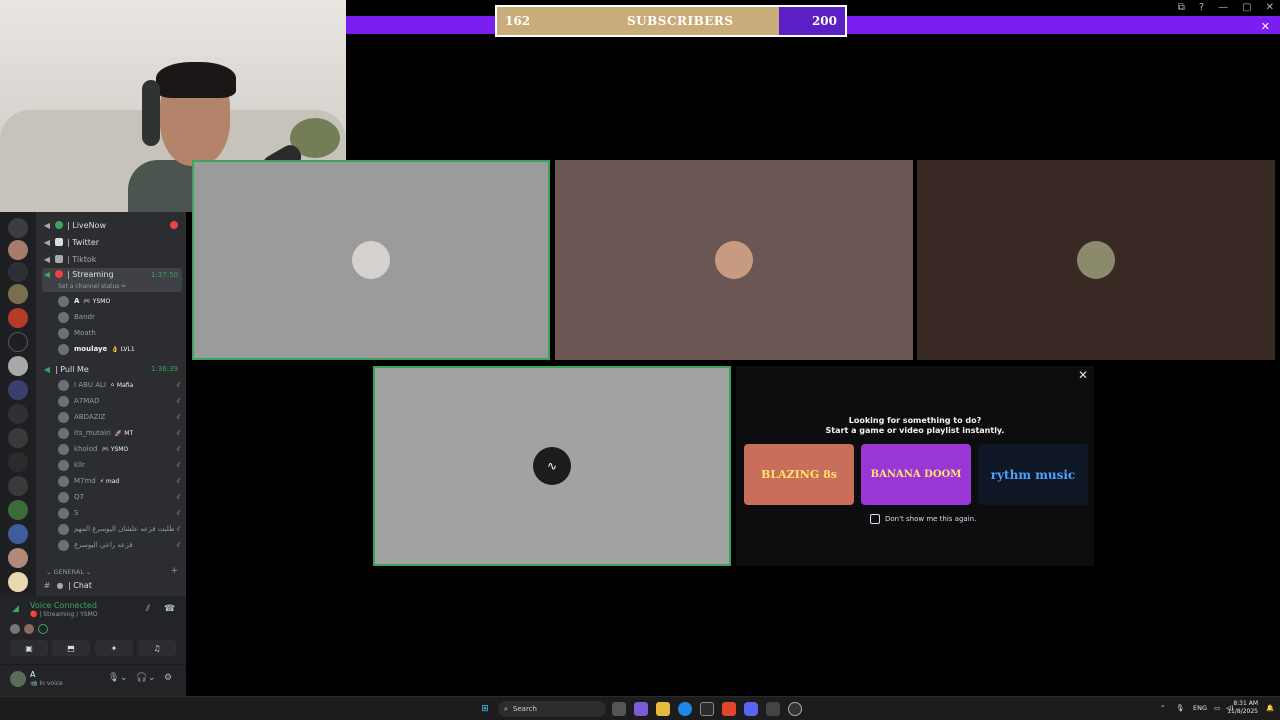  I want to click on chevron-up-icon: ⌃, so click(1162, 708).